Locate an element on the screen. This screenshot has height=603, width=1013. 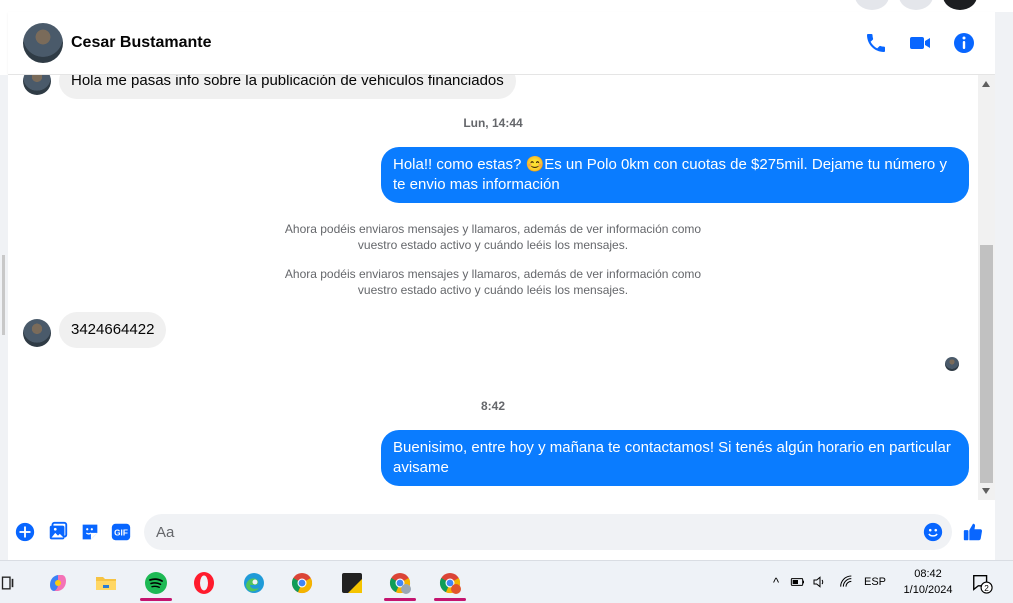
message-bubble-incoming: 3424664422 is located at coordinates (113, 330).